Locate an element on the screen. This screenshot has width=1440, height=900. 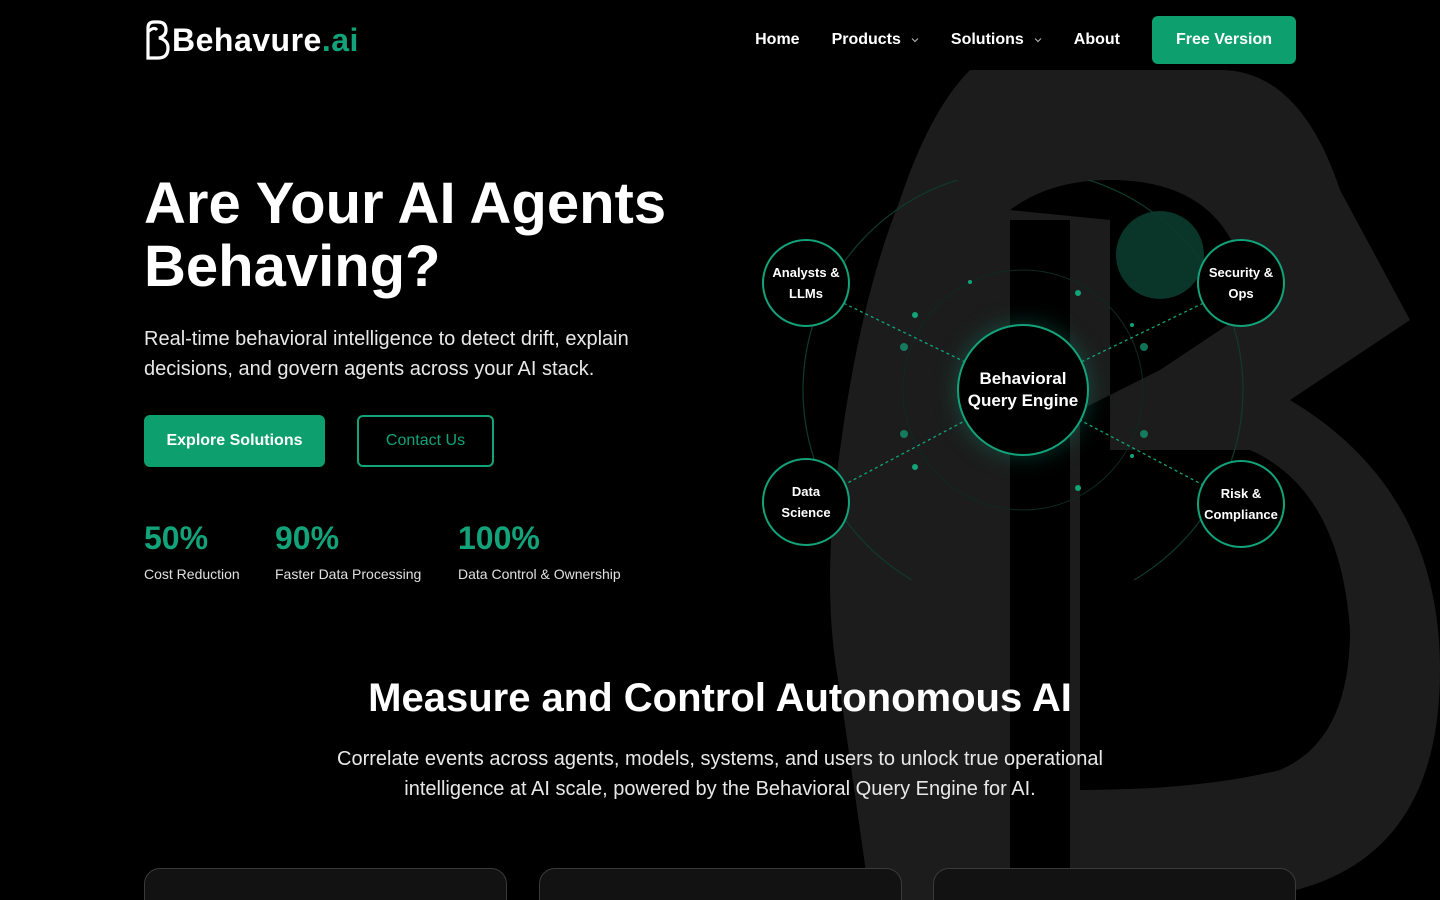
node-line: Compliance is located at coordinates (1241, 514).